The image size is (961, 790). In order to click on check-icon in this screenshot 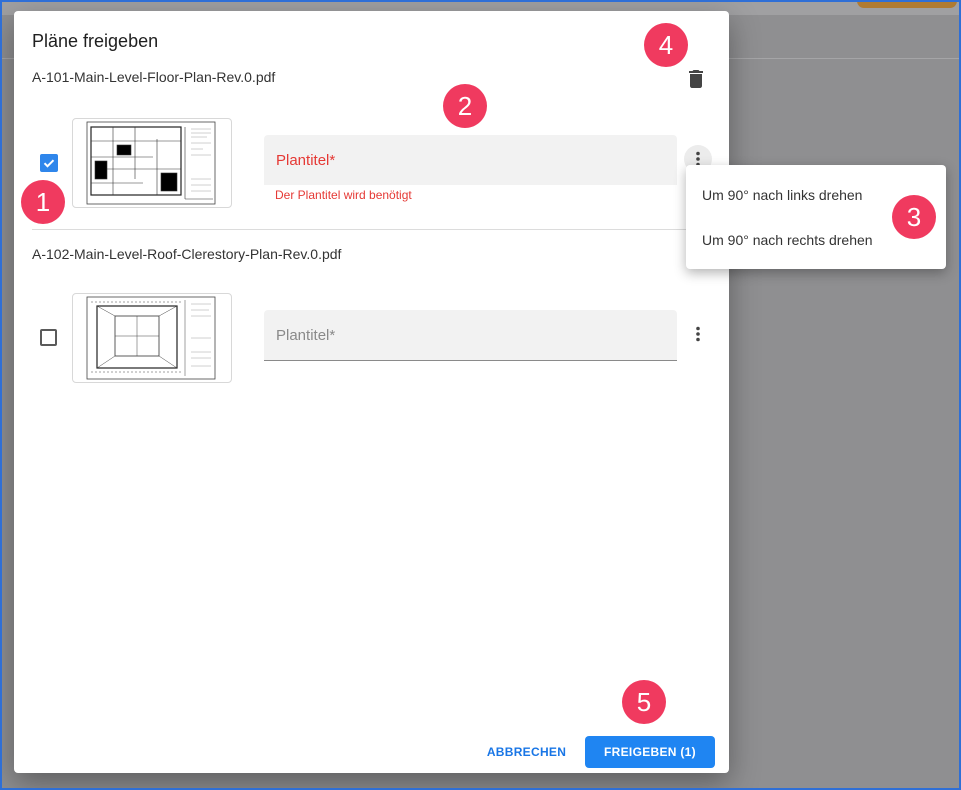, I will do `click(49, 163)`.